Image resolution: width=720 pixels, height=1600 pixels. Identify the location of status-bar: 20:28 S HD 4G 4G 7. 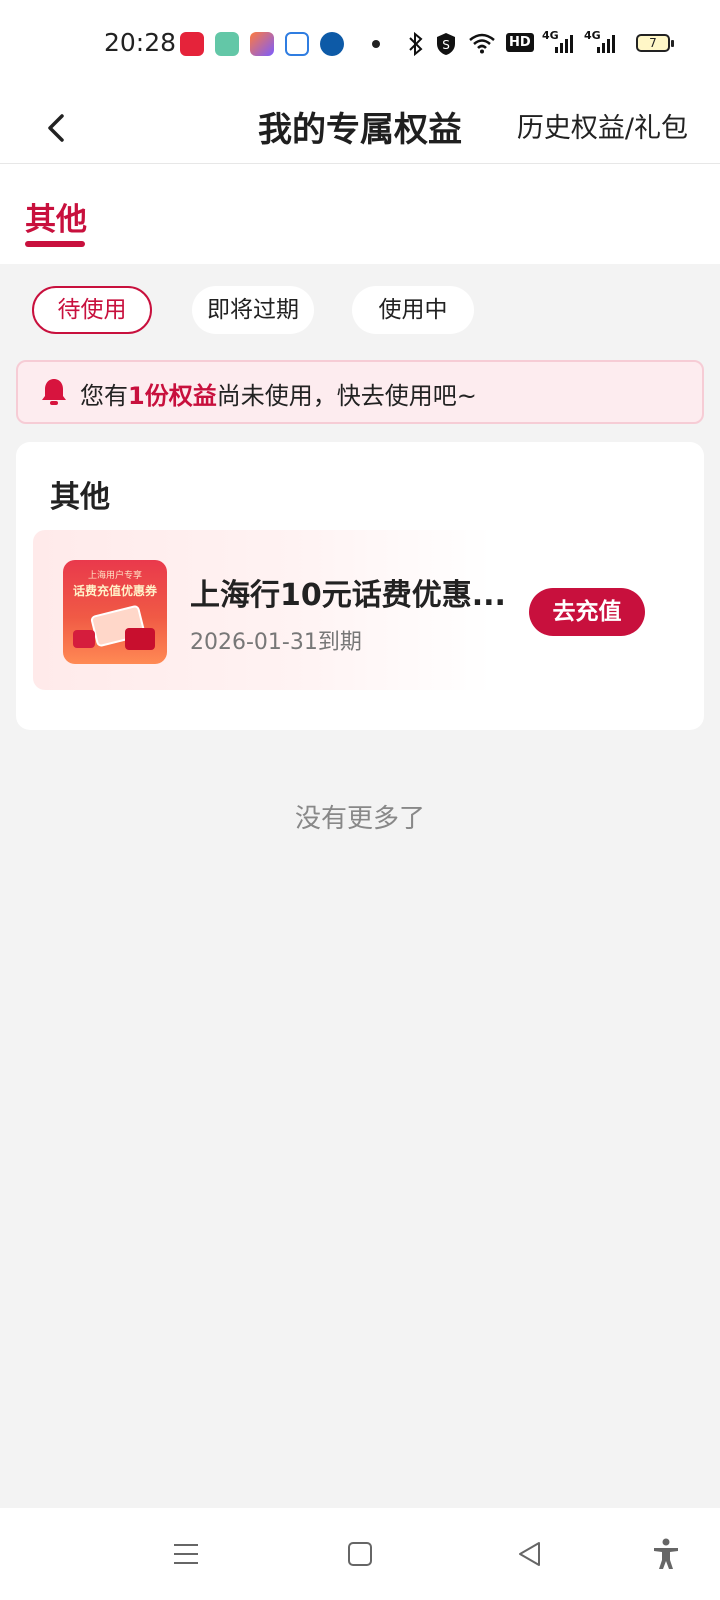
(360, 44).